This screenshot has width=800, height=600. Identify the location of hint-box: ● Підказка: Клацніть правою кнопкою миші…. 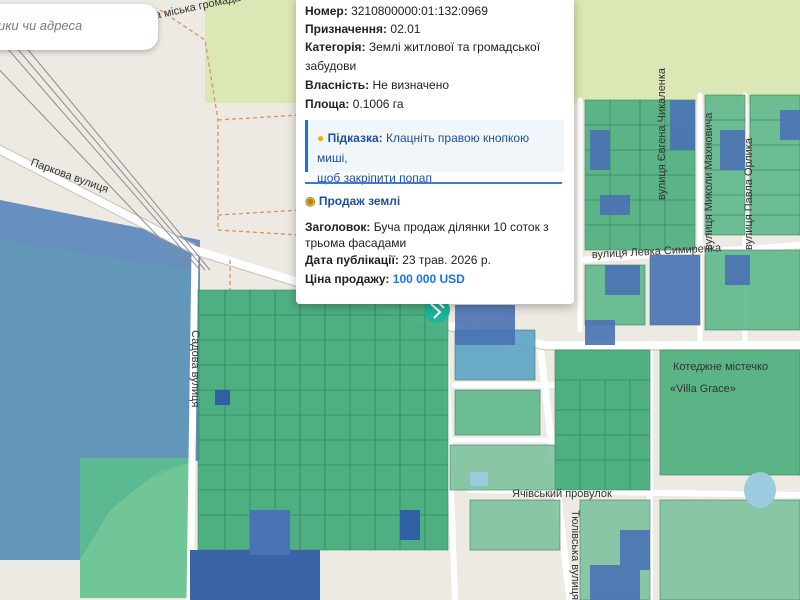
(434, 152).